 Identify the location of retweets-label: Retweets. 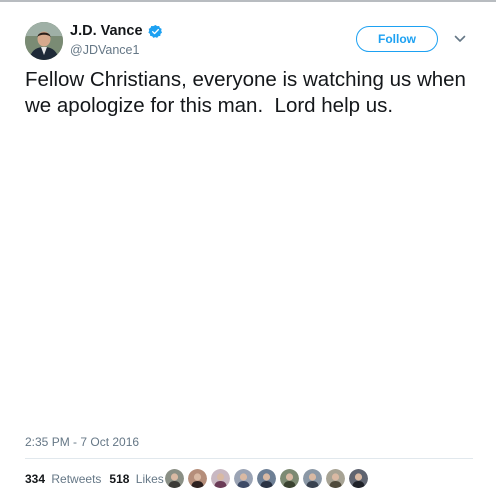
(76, 479).